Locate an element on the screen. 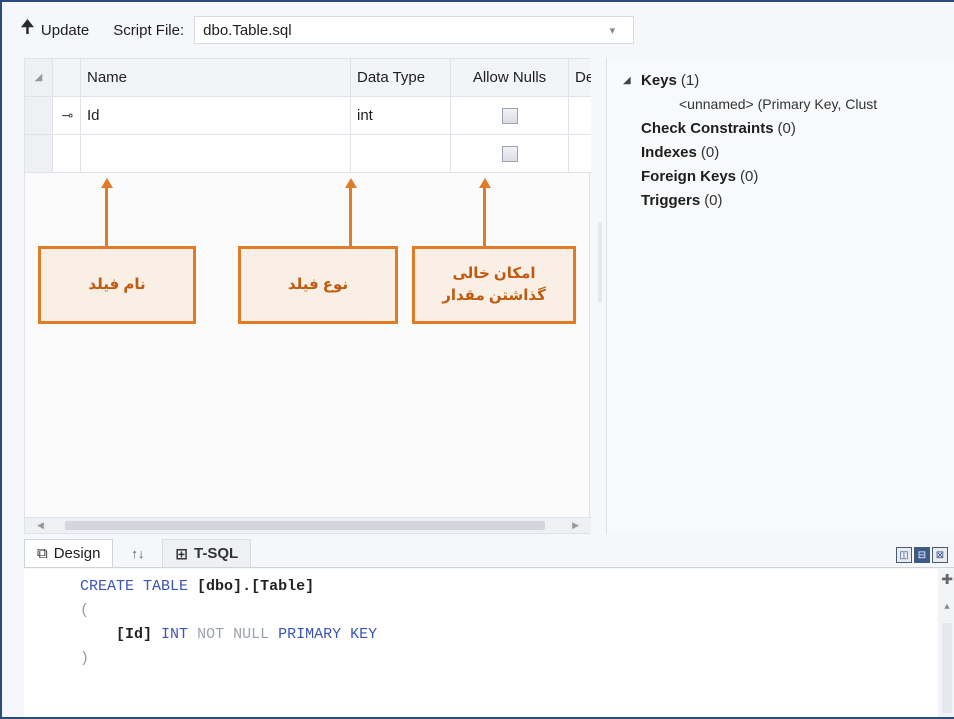 Image resolution: width=954 pixels, height=719 pixels. keys-count: (1) is located at coordinates (690, 80).